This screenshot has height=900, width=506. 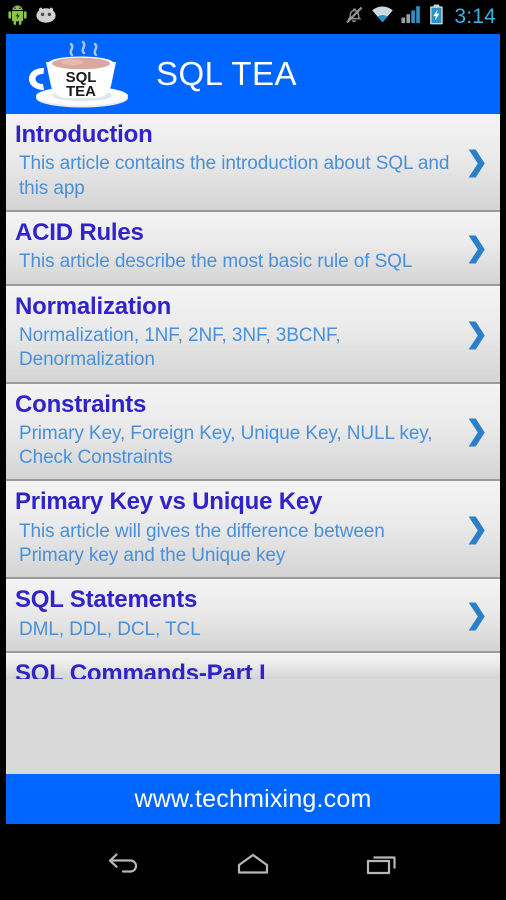 I want to click on status-bar-right-icons: 3:14, so click(x=420, y=17).